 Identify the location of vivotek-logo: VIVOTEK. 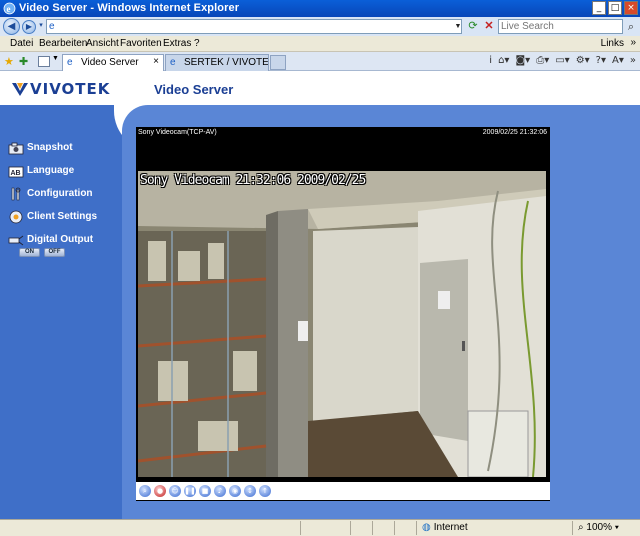
(61, 89).